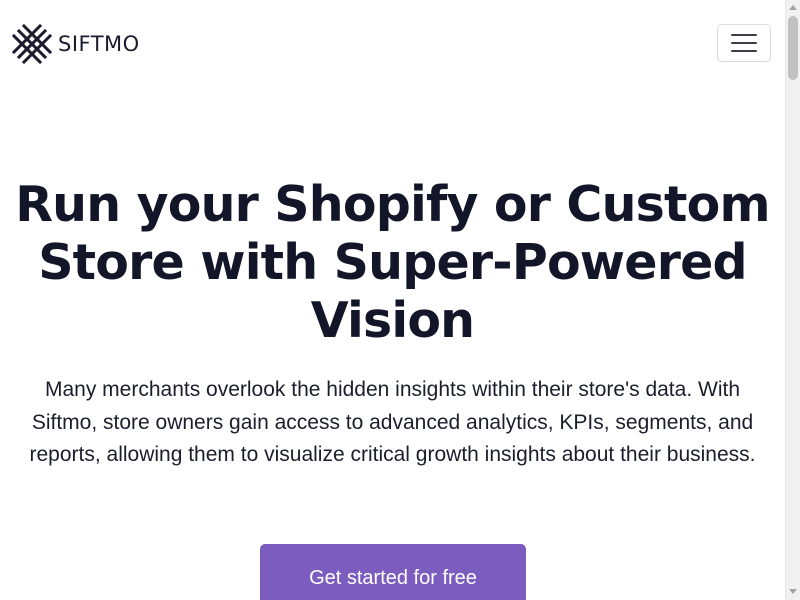 This screenshot has height=600, width=800. I want to click on page-scrollbar, so click(792, 300).